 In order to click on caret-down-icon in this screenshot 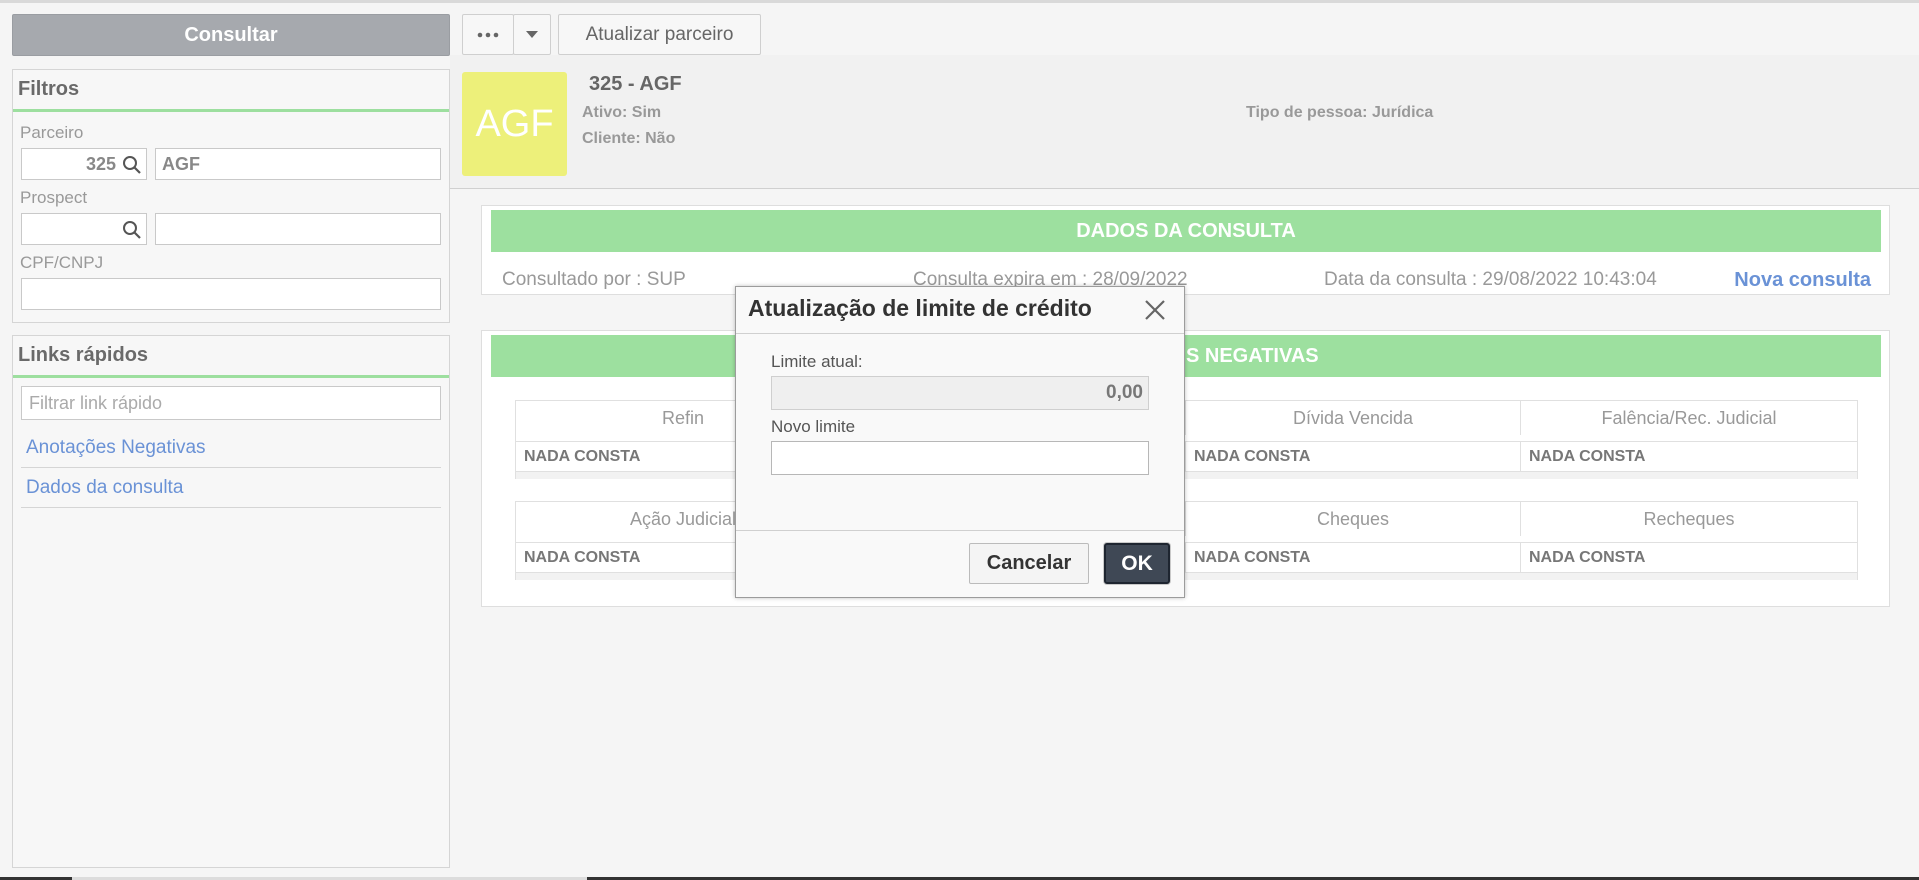, I will do `click(532, 34)`.